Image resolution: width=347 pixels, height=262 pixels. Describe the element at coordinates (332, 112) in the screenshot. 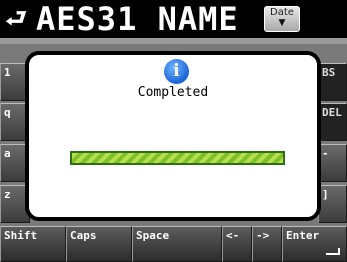

I see `key-label: DEL` at that location.